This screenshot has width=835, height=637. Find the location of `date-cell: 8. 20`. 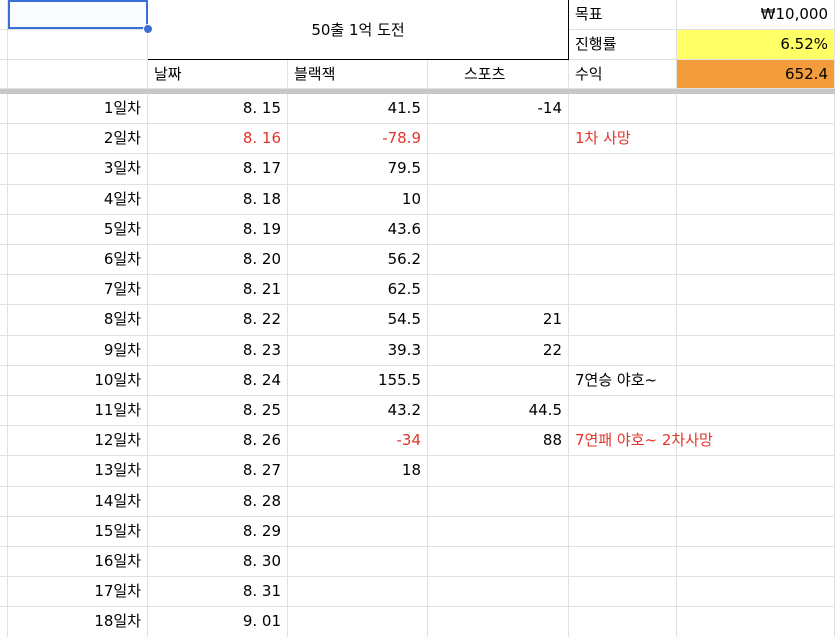

date-cell: 8. 20 is located at coordinates (218, 260).